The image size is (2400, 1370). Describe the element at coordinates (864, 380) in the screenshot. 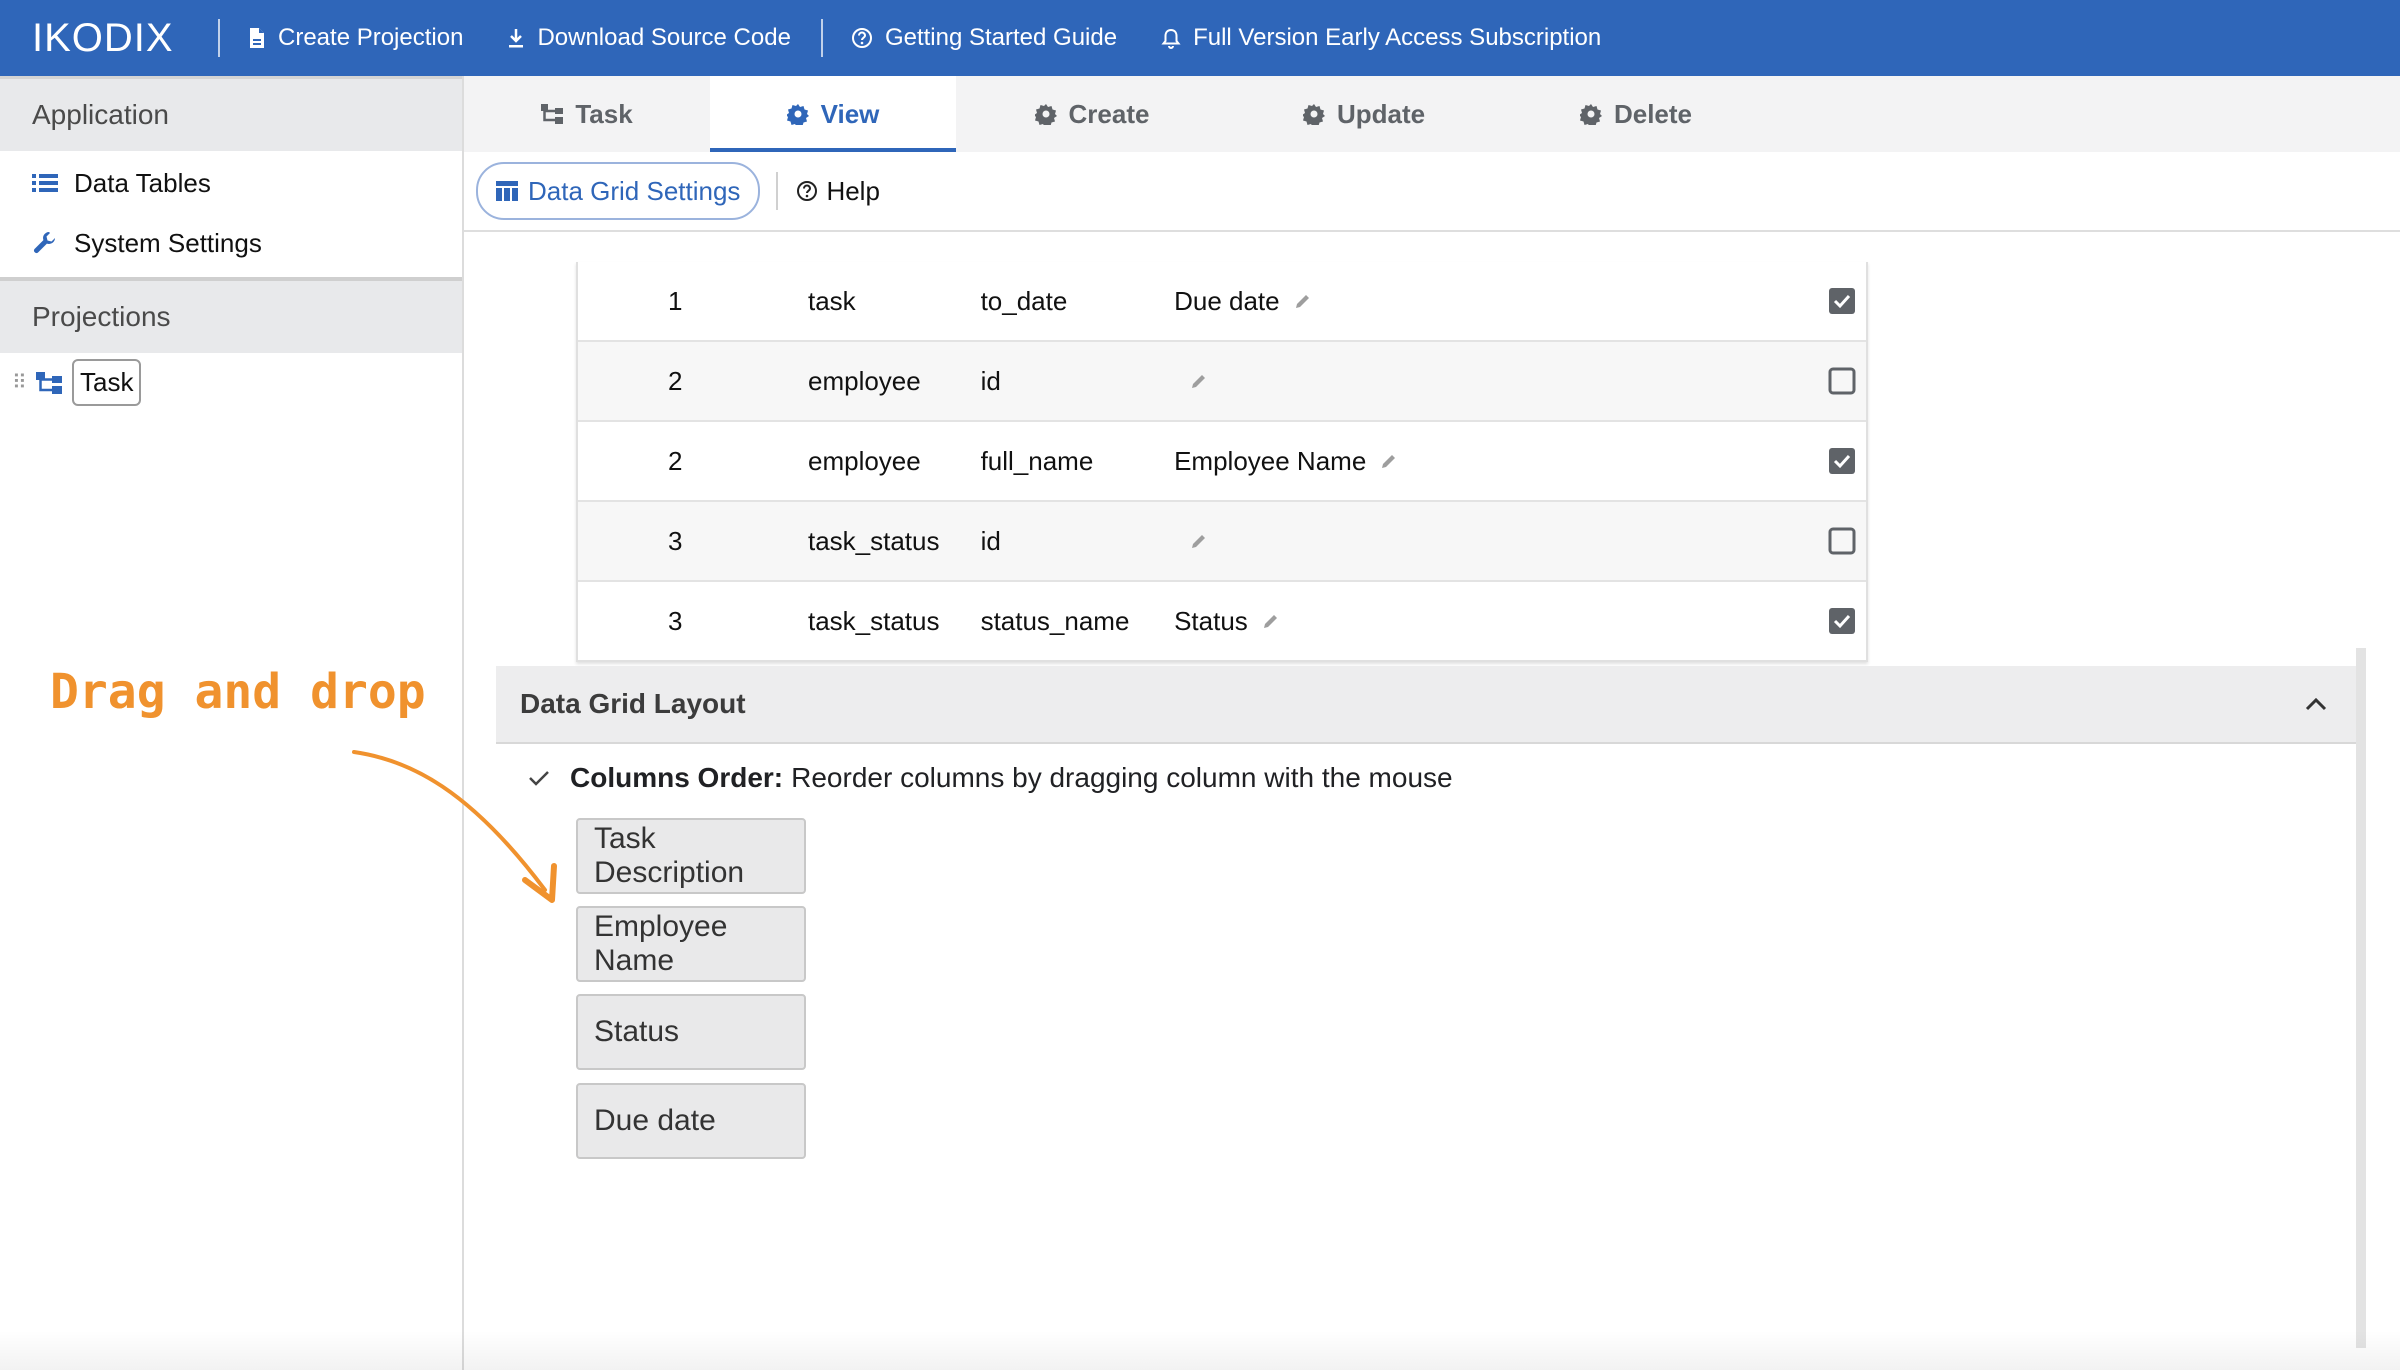

I see `table-name-cell: employee` at that location.